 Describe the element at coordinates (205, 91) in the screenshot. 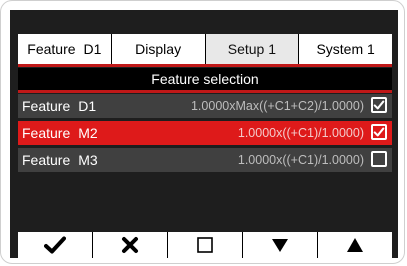

I see `section-underline` at that location.